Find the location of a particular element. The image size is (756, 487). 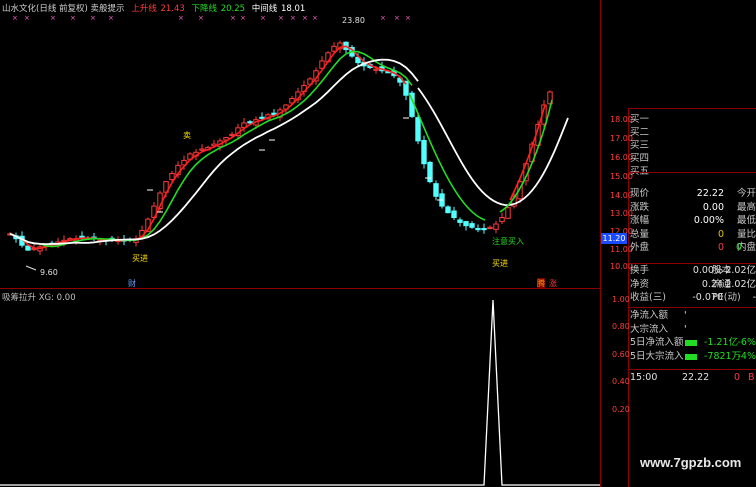

quote-row: 涨跌 0.00 最高 is located at coordinates (693, 208).